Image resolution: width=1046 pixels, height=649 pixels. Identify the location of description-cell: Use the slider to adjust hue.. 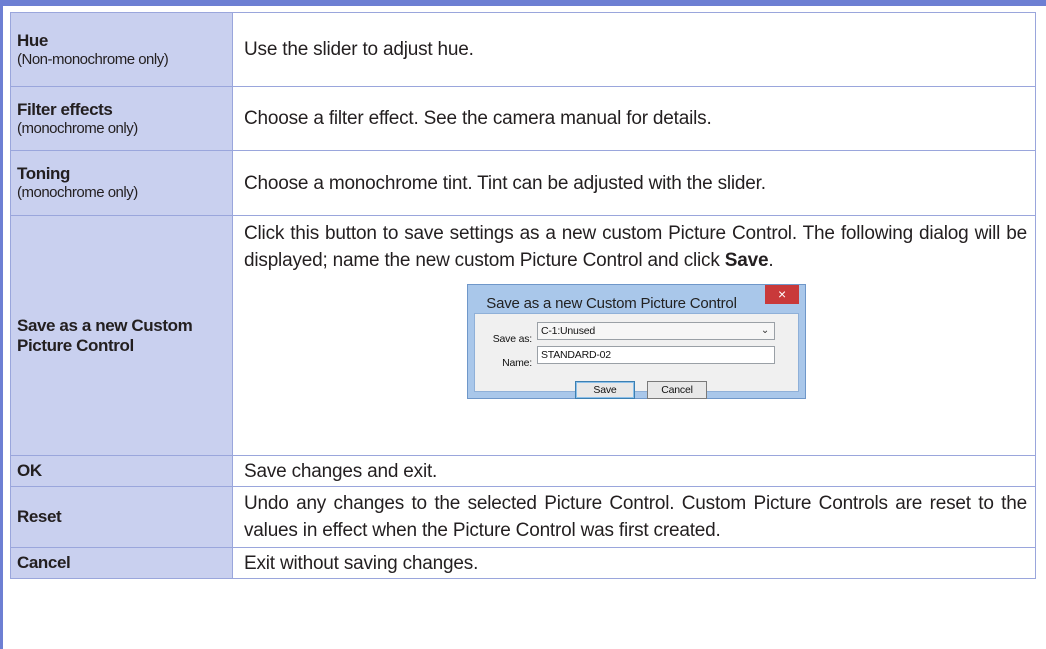
(634, 49).